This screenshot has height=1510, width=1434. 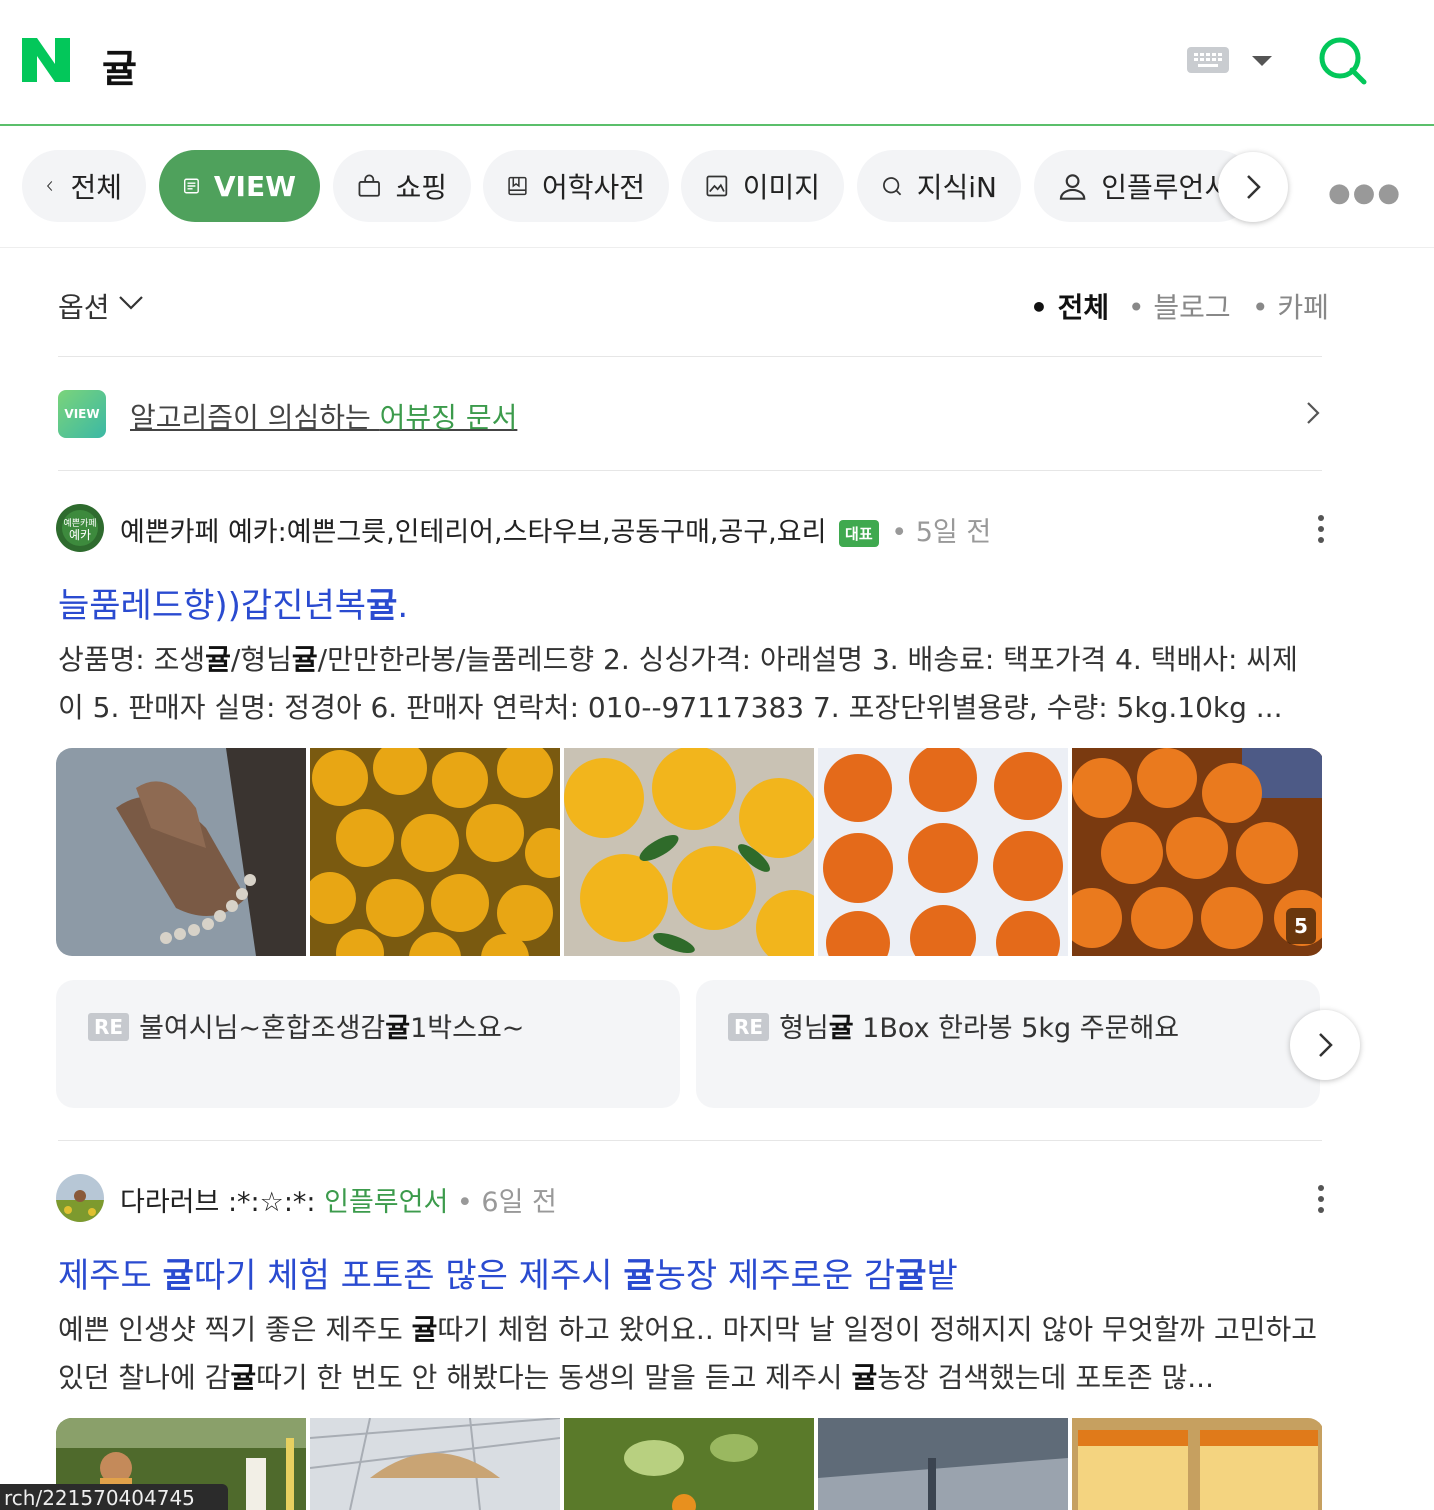 I want to click on naver-logo, so click(x=46, y=60).